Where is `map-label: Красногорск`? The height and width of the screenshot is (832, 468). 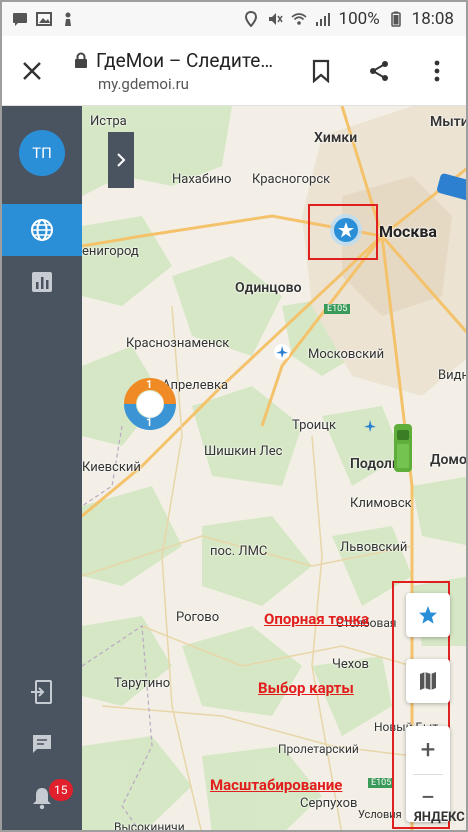 map-label: Красногорск is located at coordinates (291, 179).